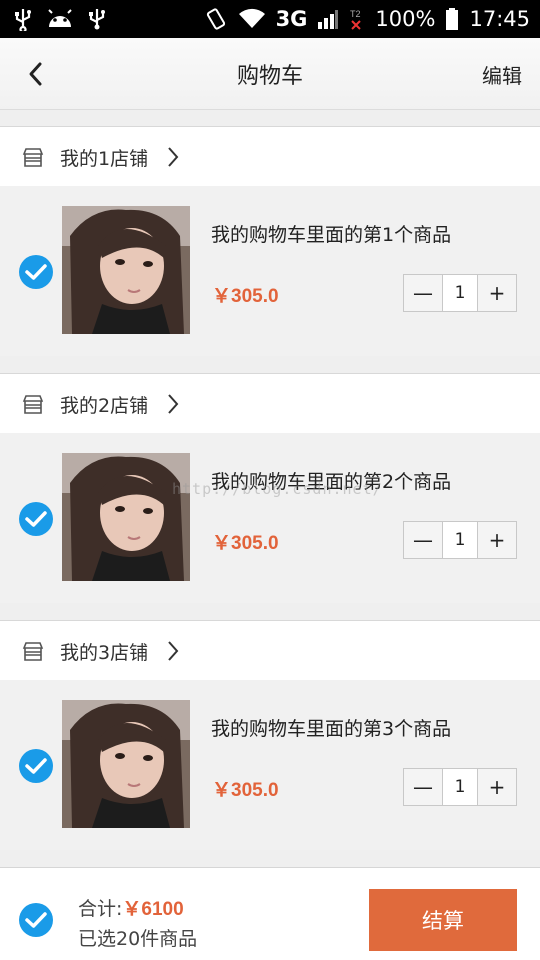 The image size is (540, 960). I want to click on shop-header: 我的3店铺, so click(270, 650).